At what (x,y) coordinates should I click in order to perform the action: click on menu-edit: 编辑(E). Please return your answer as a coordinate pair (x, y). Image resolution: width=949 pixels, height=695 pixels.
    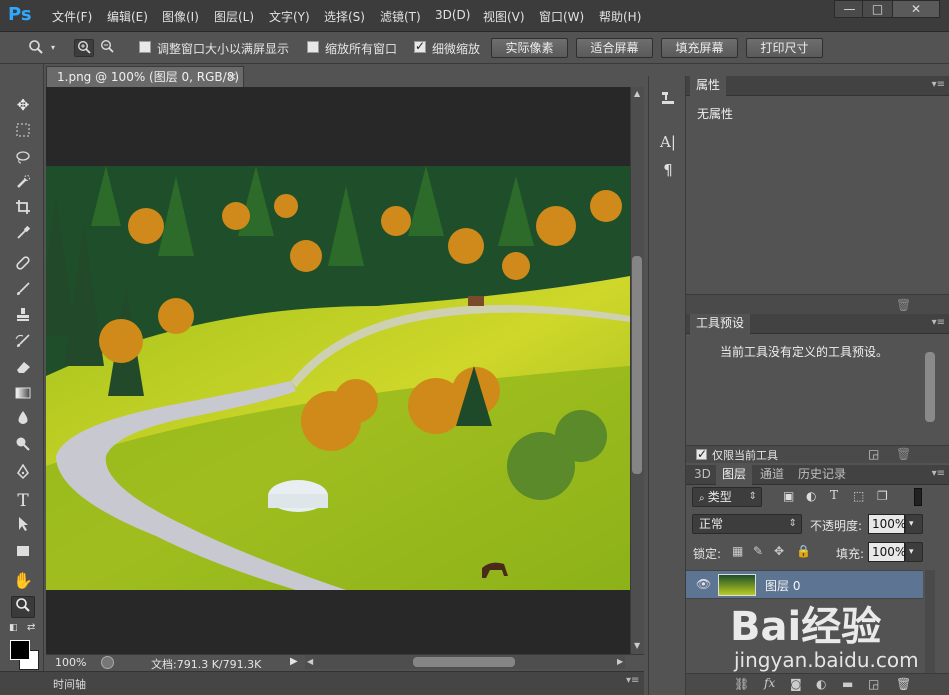
    Looking at the image, I should click on (127, 16).